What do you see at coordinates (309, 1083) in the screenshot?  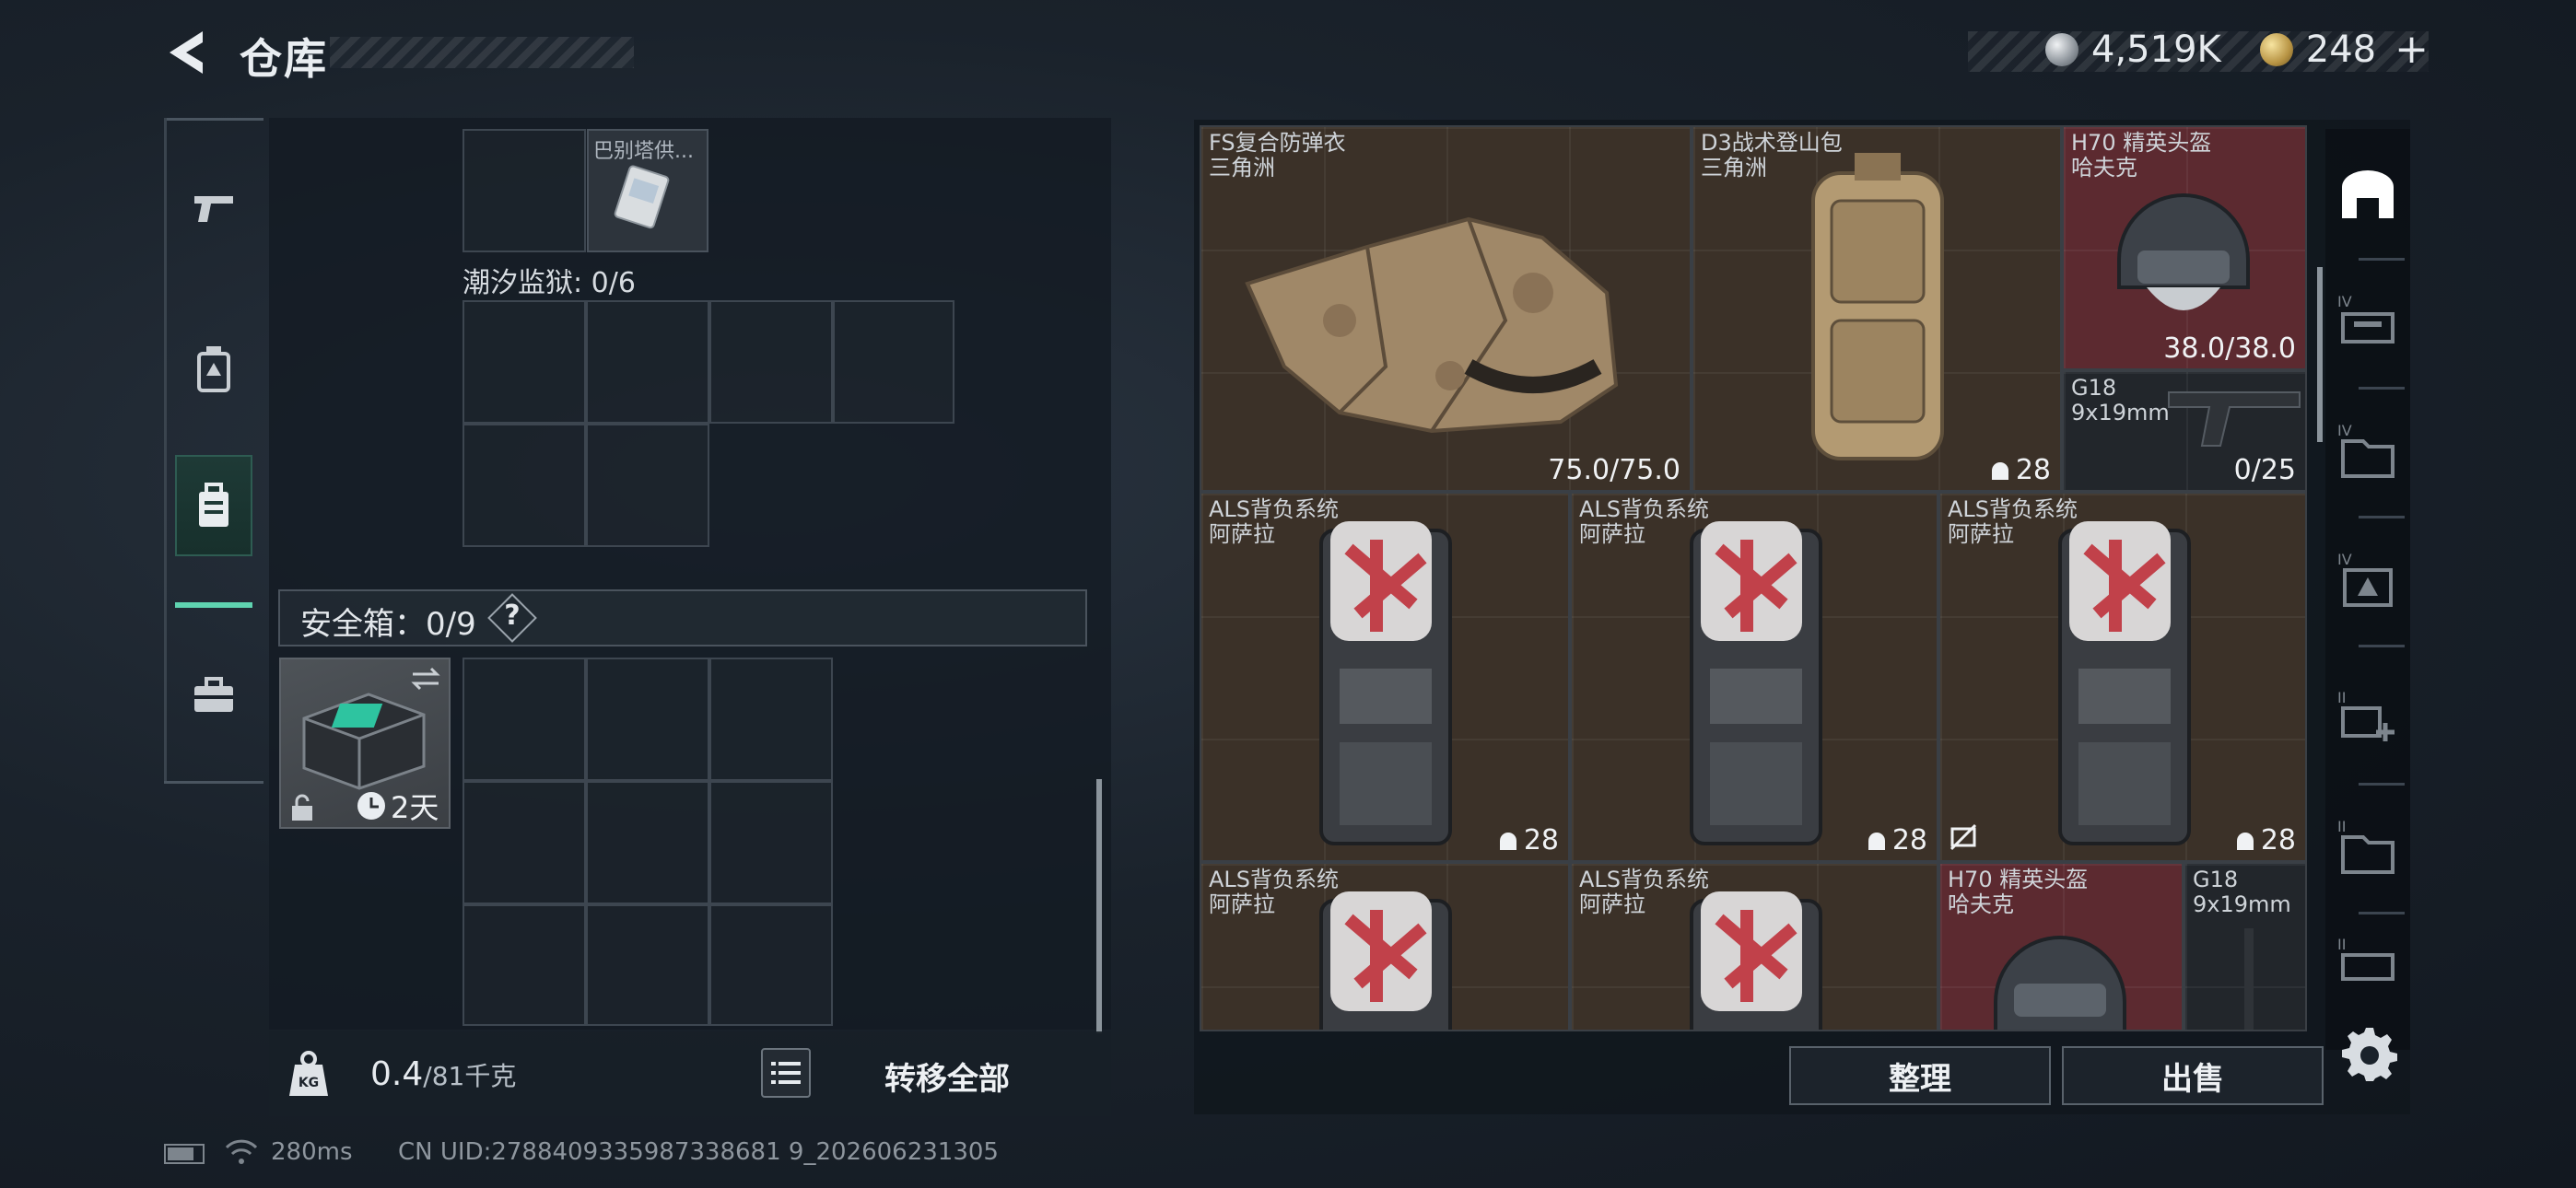 I see `svg-text: KG` at bounding box center [309, 1083].